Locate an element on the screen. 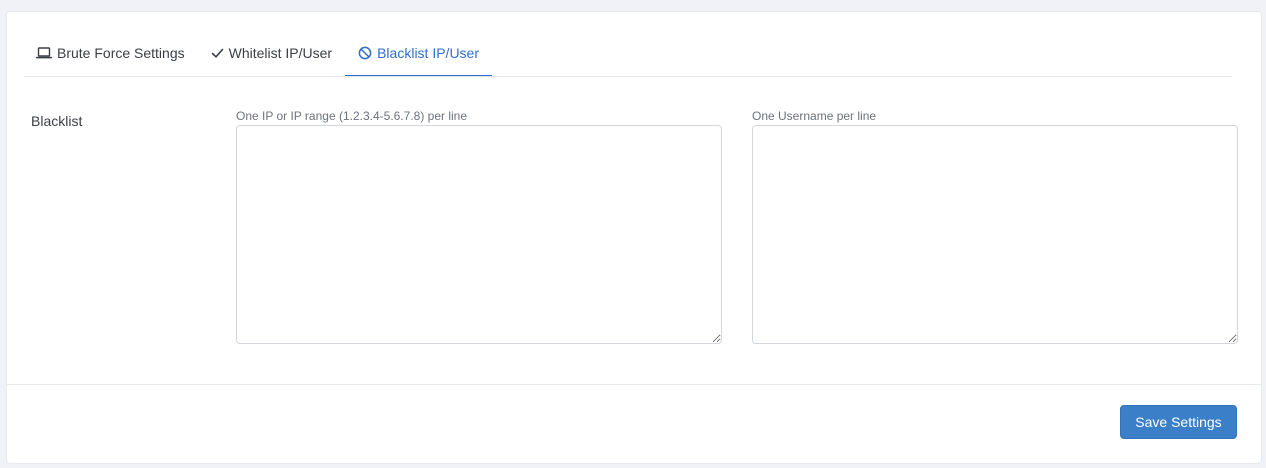 Image resolution: width=1266 pixels, height=468 pixels. tab-label: Whitelist IP/User is located at coordinates (280, 53).